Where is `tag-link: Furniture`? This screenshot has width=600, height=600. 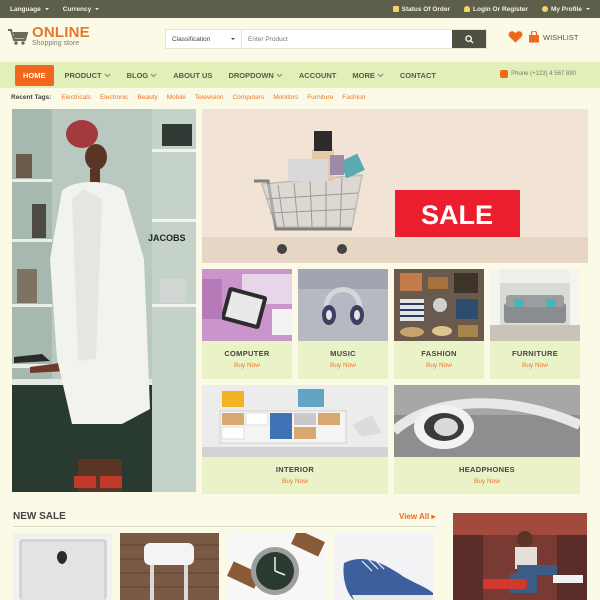
tag-link: Furniture is located at coordinates (320, 97).